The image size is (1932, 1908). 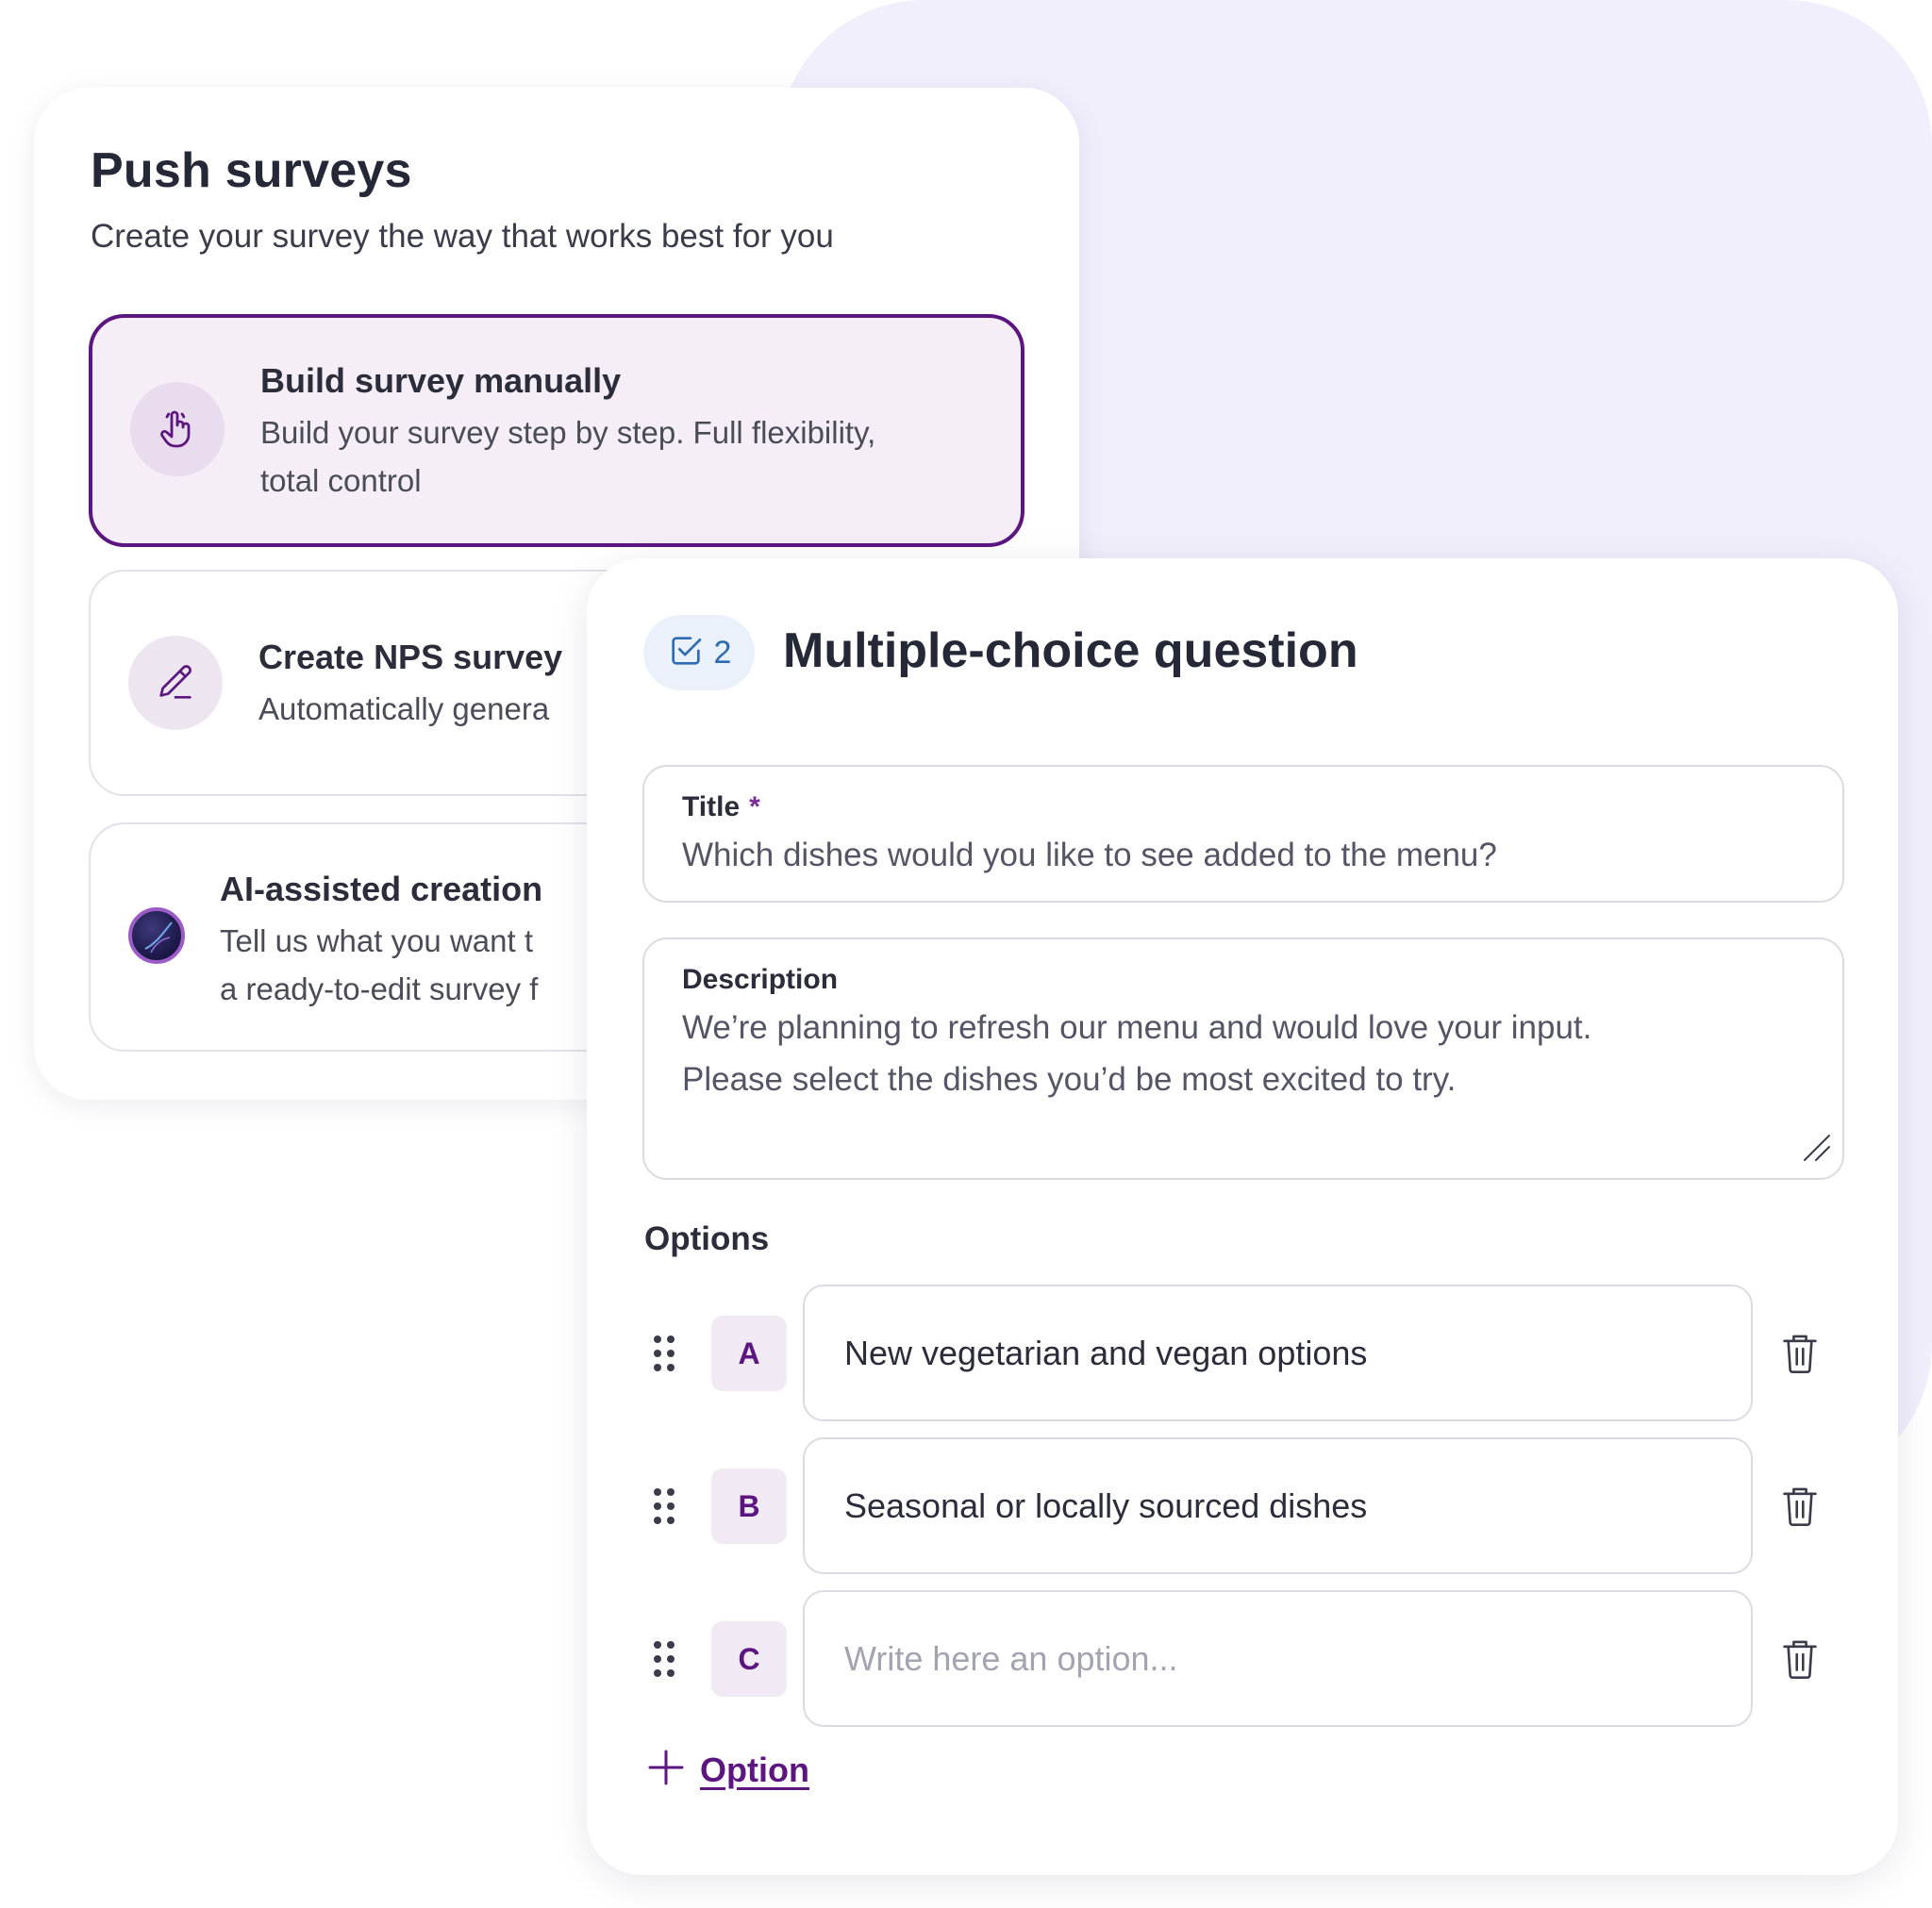 I want to click on option-c-input, so click(x=1278, y=1658).